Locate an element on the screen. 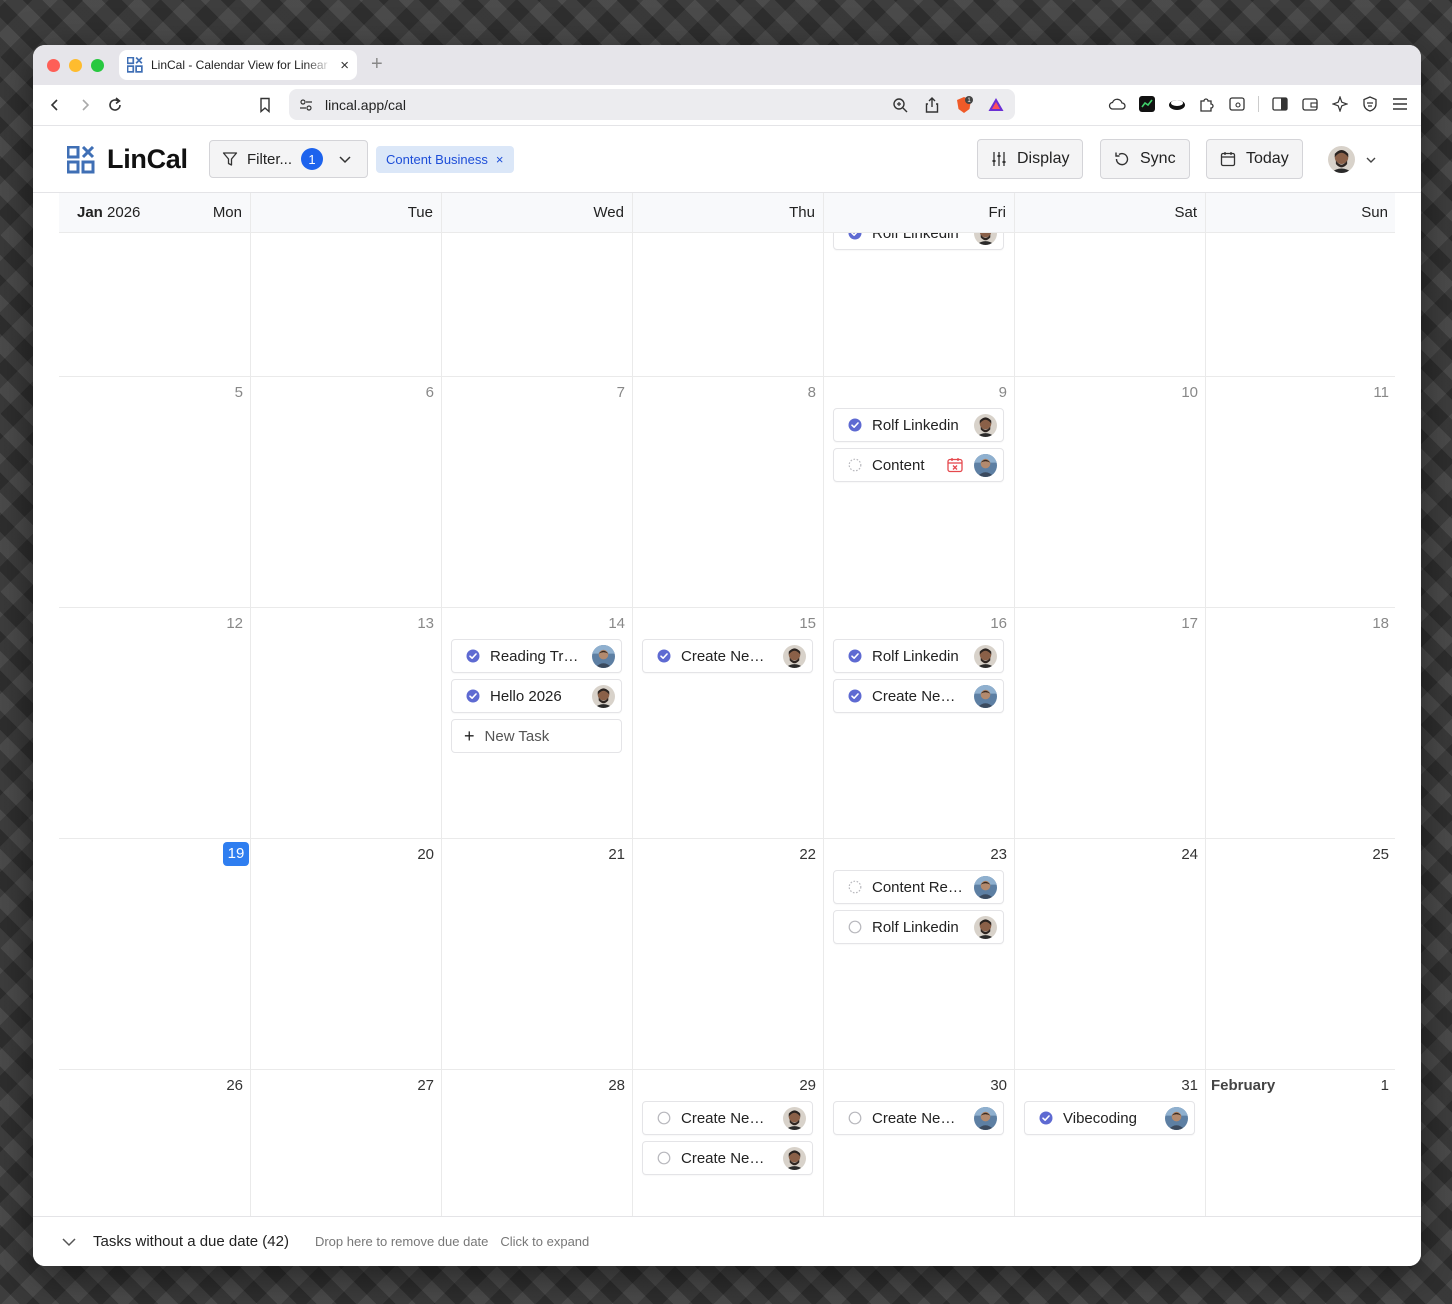  expand-hint: Click to expand is located at coordinates (544, 1241).